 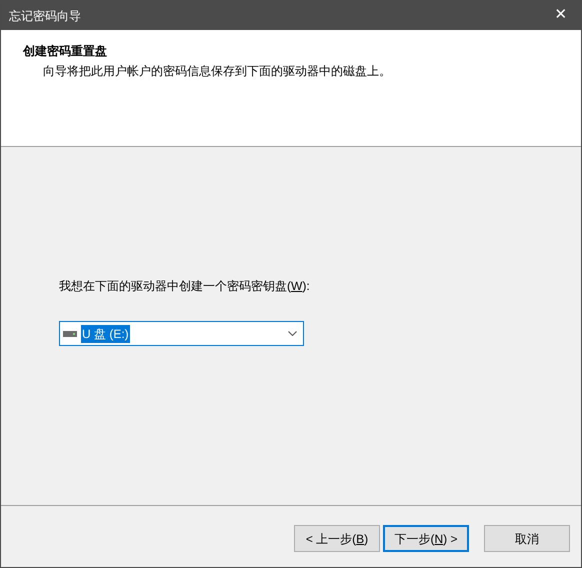 I want to click on close-button: ✕, so click(x=561, y=15).